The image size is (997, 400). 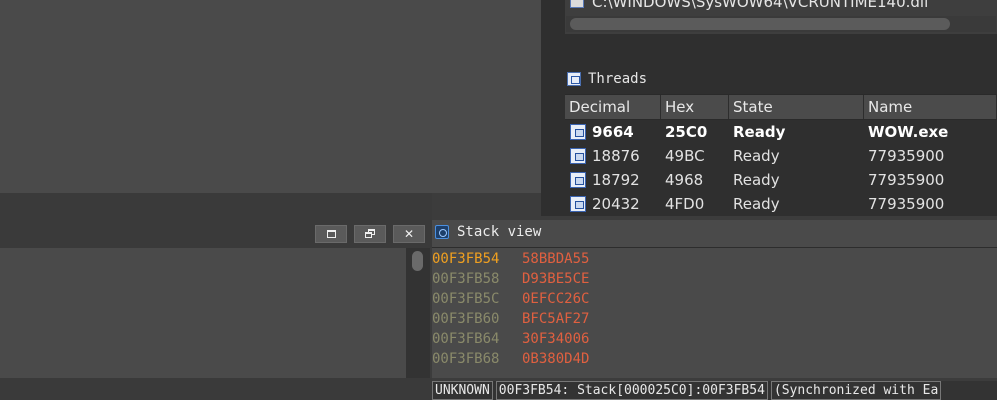 I want to click on stack-value: 0EFCC26C, so click(x=556, y=299).